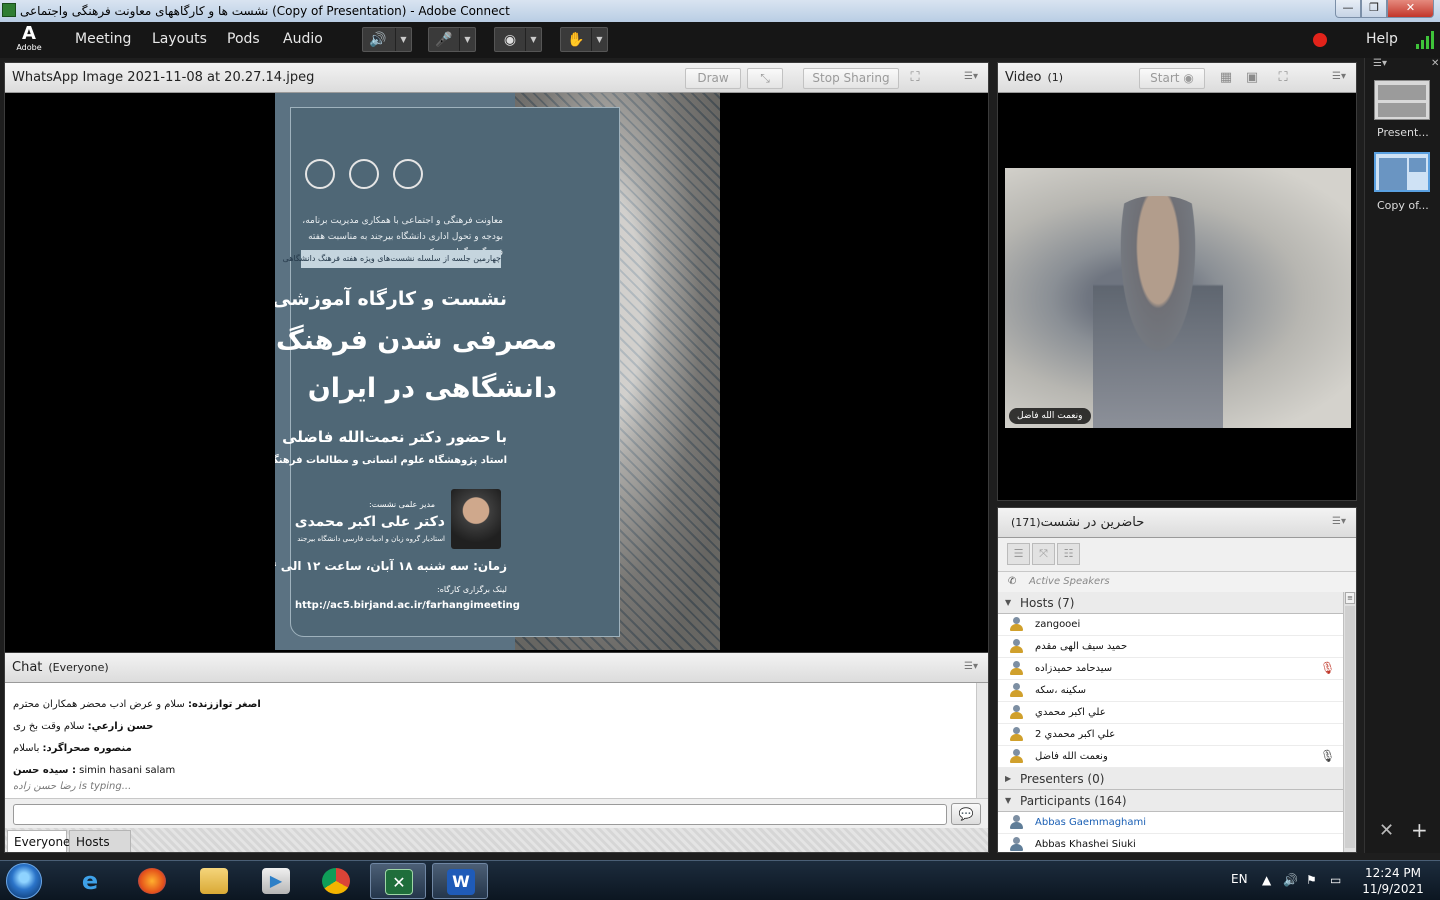 Image resolution: width=1440 pixels, height=900 pixels. What do you see at coordinates (1290, 880) in the screenshot?
I see `volume-icon: 🔊` at bounding box center [1290, 880].